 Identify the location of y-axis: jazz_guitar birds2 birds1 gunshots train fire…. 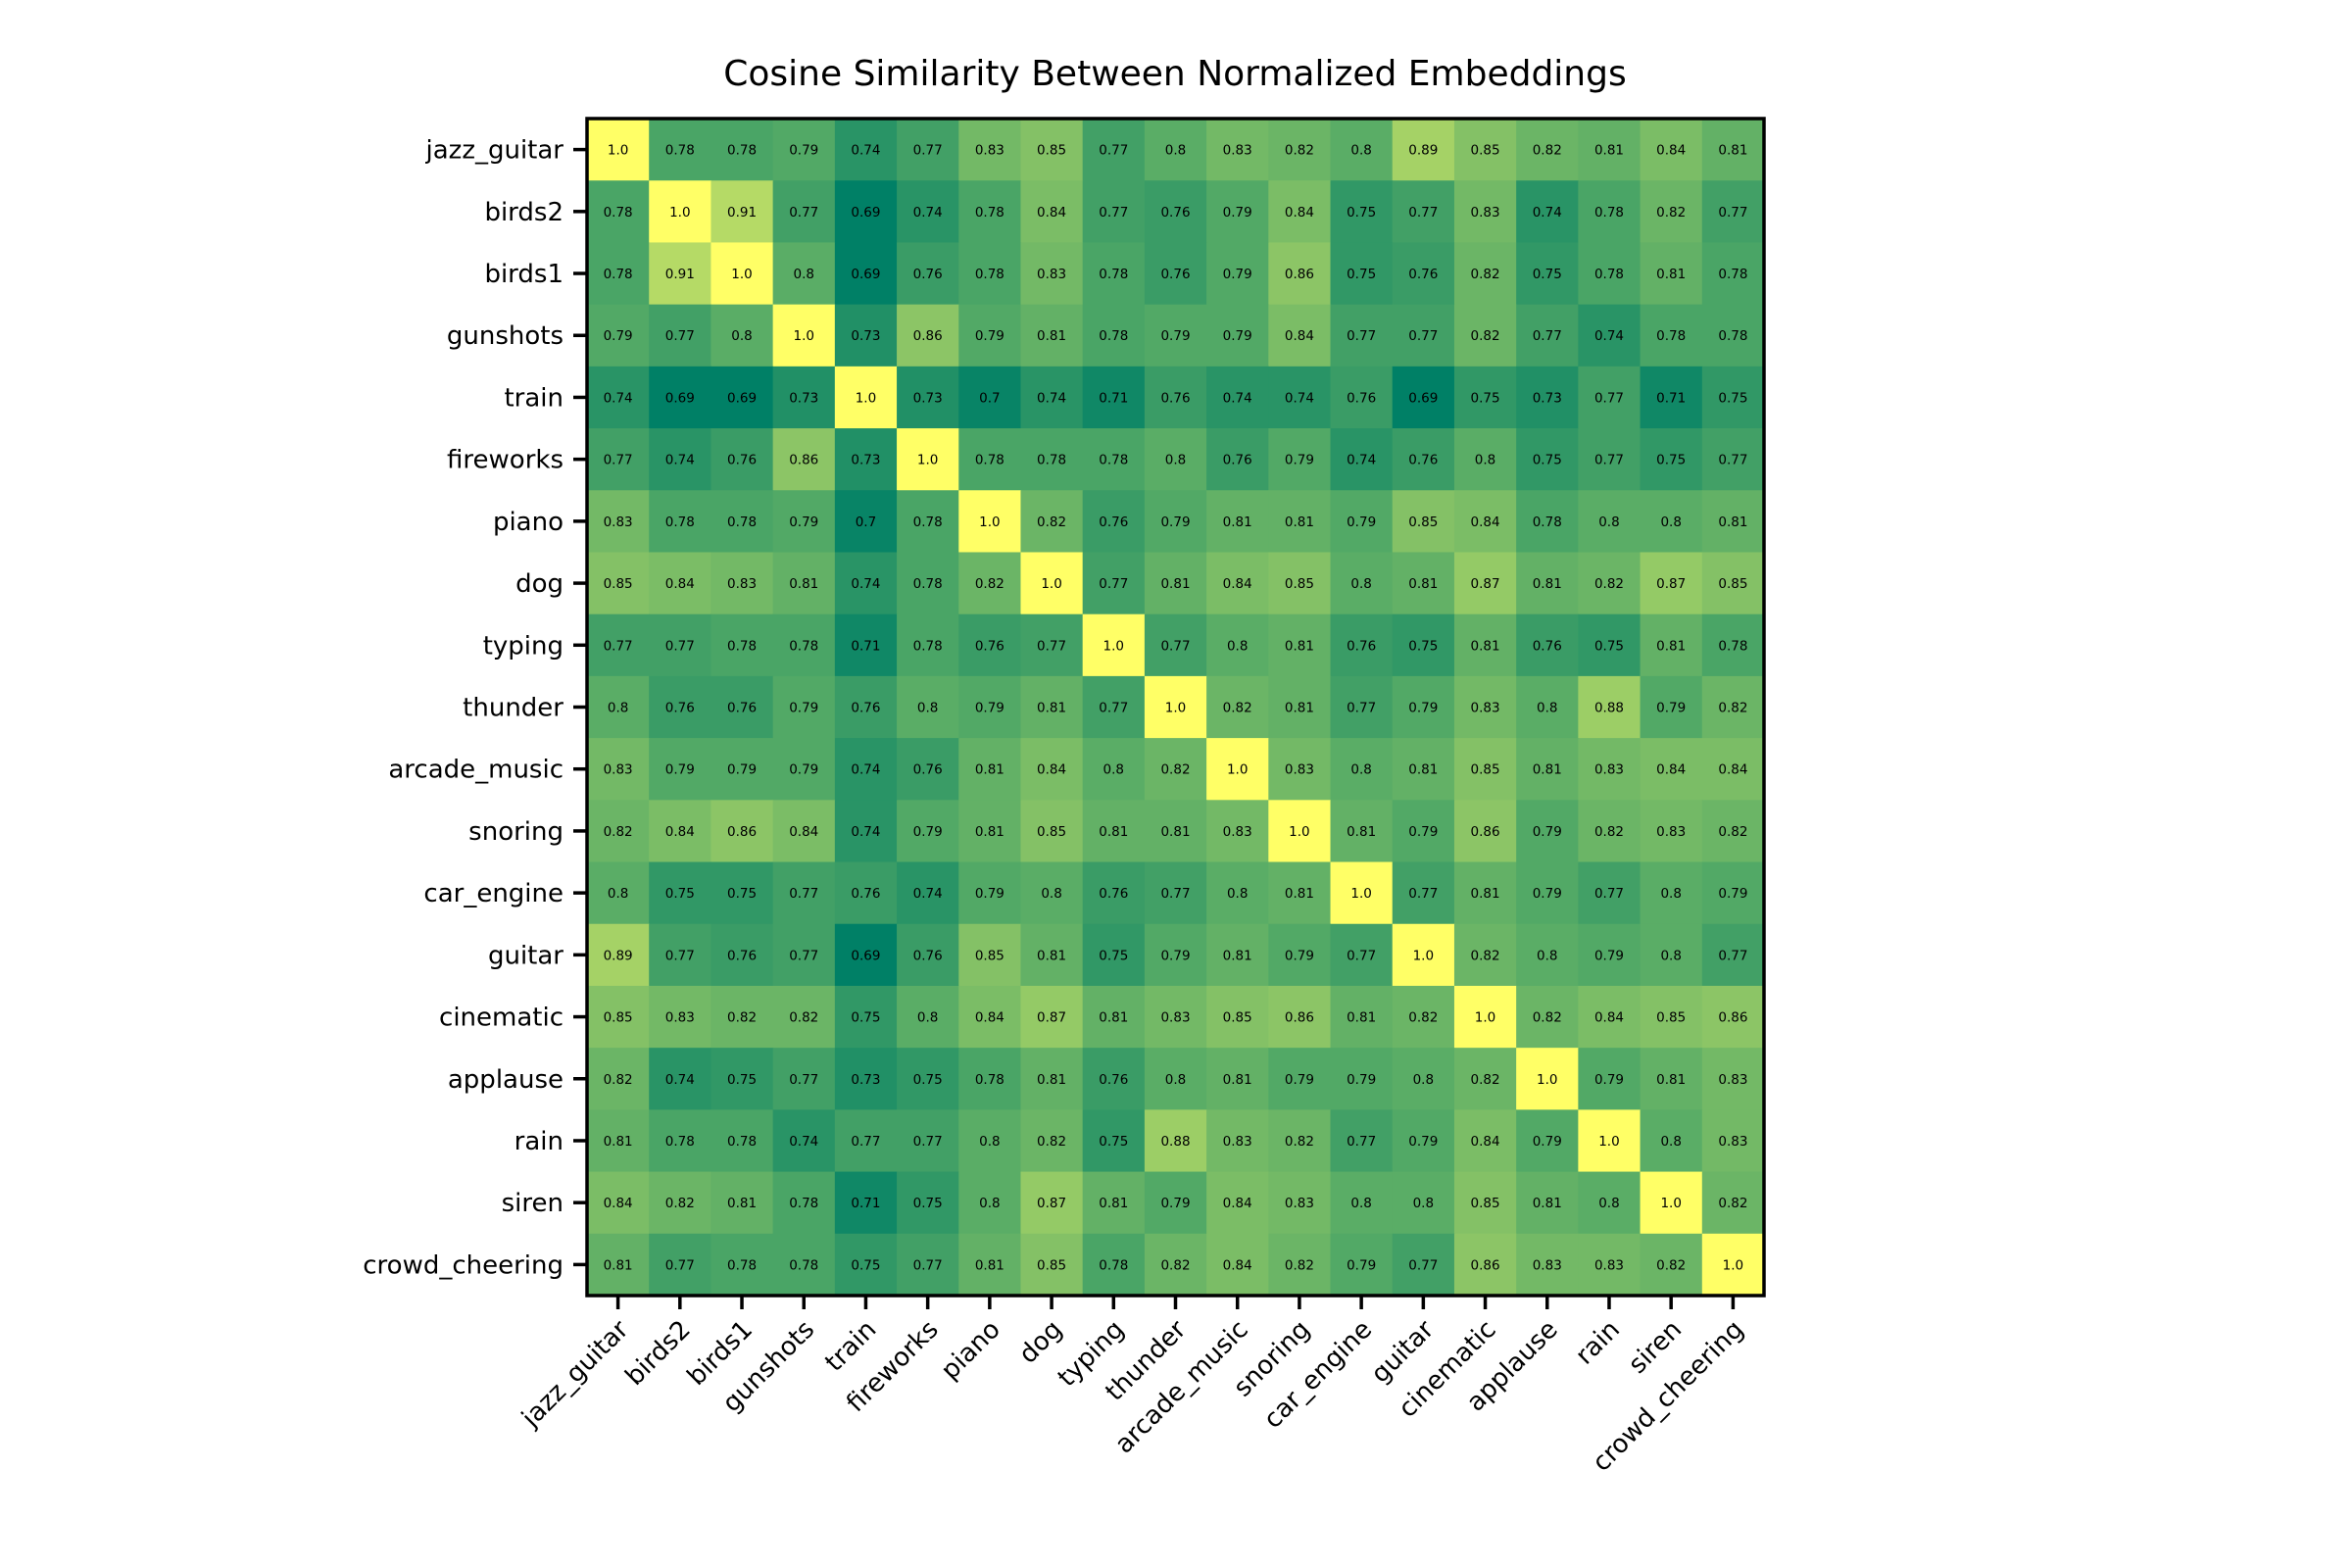
(475, 708).